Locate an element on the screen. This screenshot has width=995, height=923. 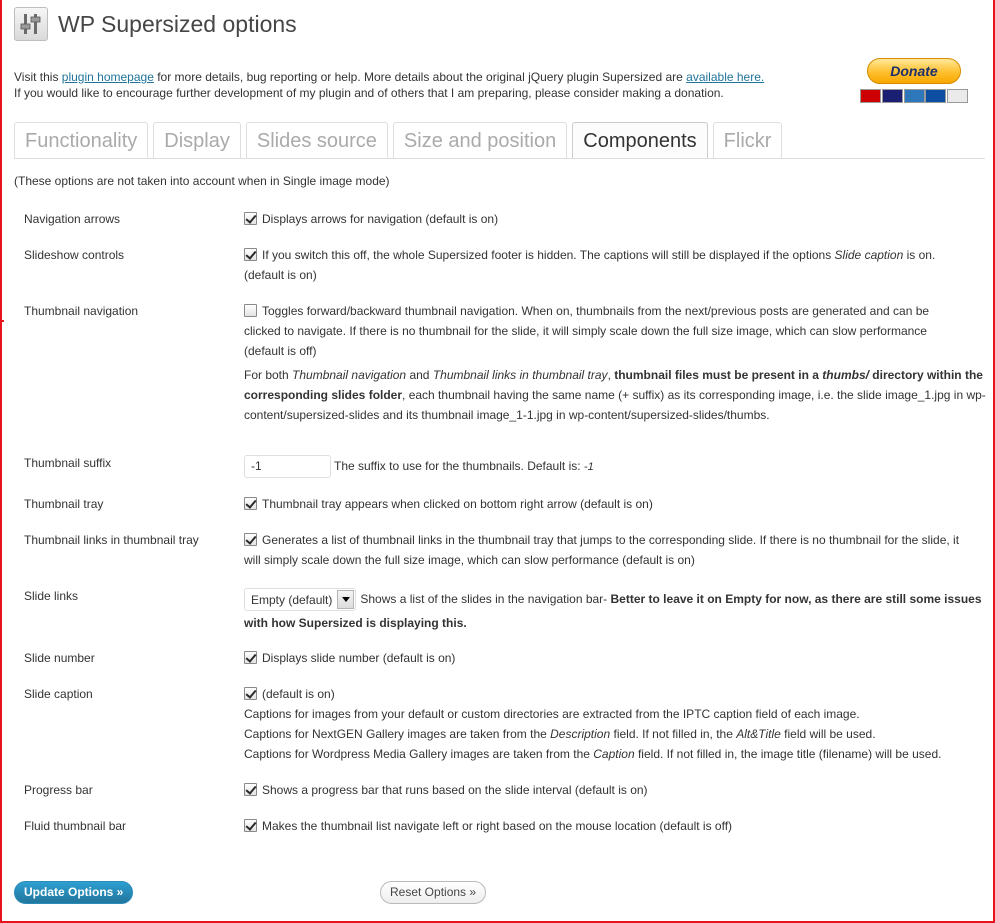
plugin-homepage-link: plugin homepage is located at coordinates (108, 77).